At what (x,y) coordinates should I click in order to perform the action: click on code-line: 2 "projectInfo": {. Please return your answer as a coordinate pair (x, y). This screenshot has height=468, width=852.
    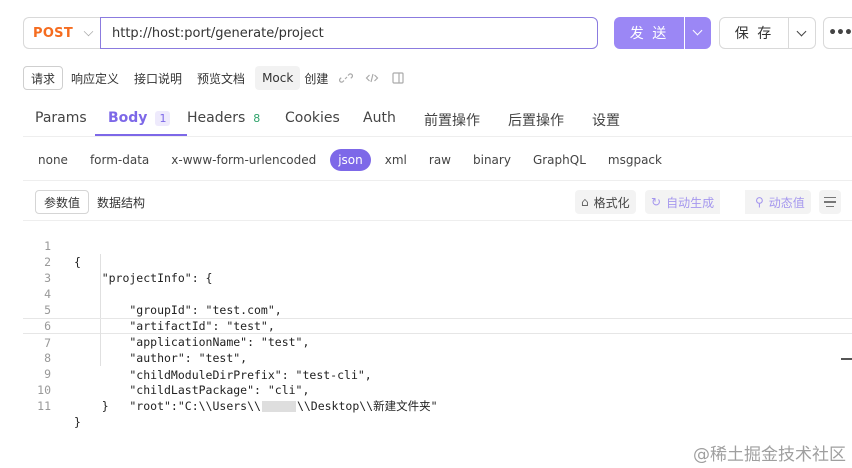
    Looking at the image, I should click on (128, 270).